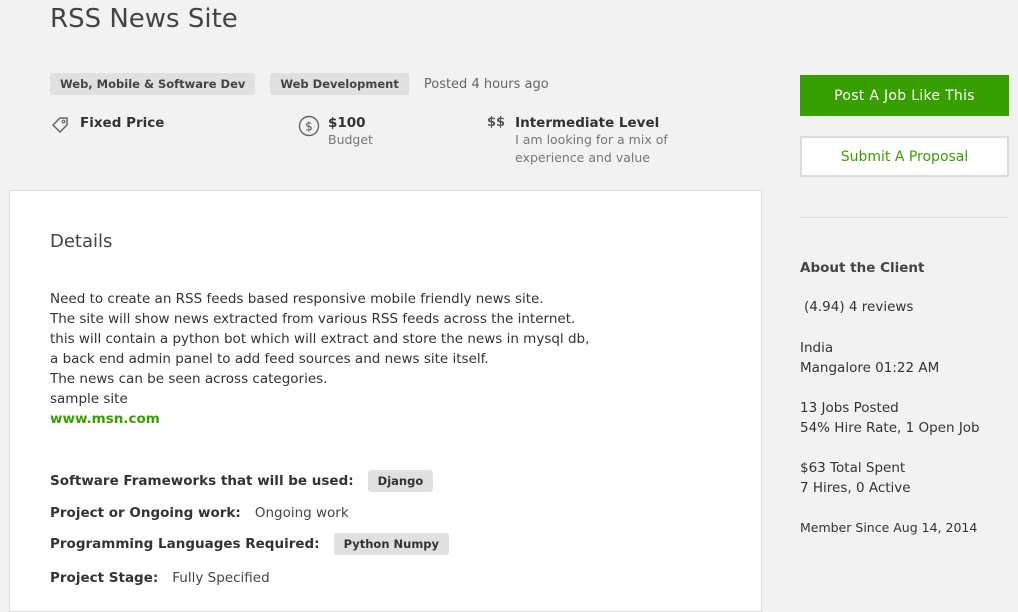  Describe the element at coordinates (849, 408) in the screenshot. I see `client-jobs-posted: 13 Jobs Posted` at that location.